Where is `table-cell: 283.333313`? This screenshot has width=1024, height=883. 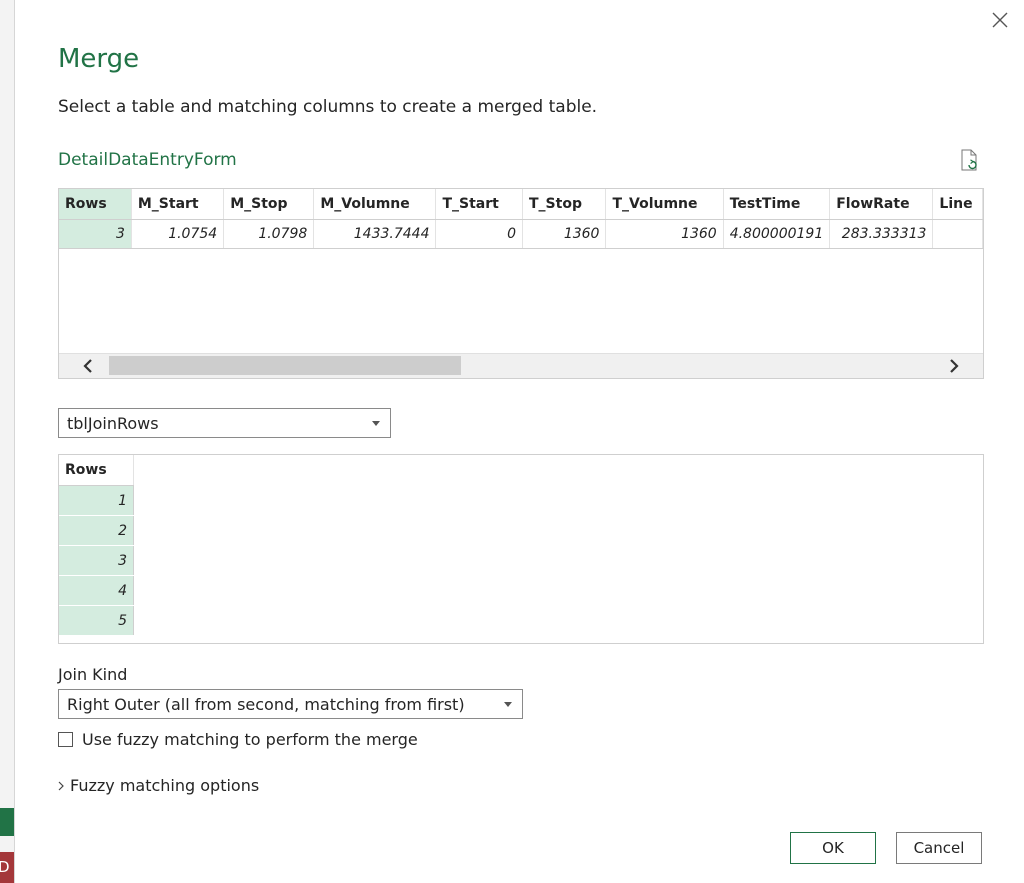 table-cell: 283.333313 is located at coordinates (881, 234).